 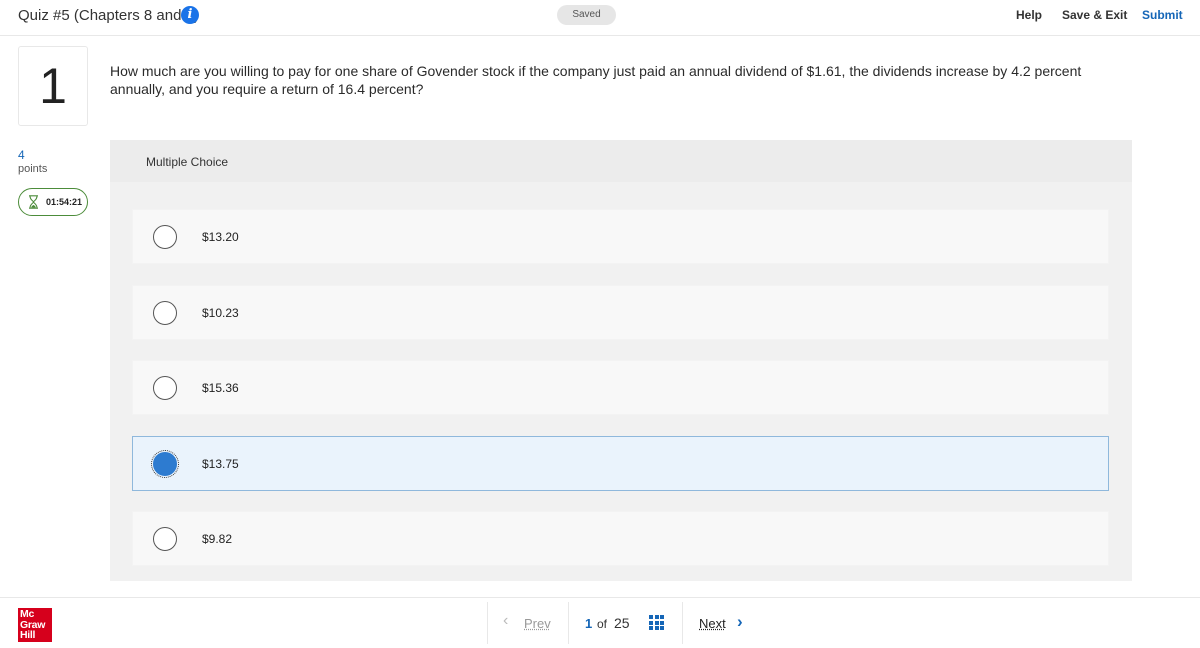 What do you see at coordinates (190, 15) in the screenshot?
I see `info-icon: i` at bounding box center [190, 15].